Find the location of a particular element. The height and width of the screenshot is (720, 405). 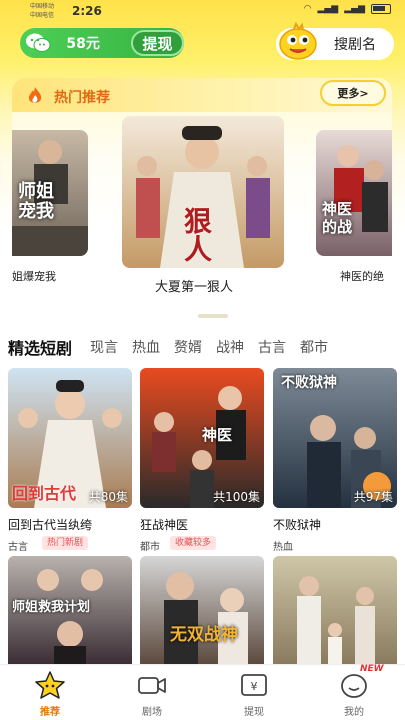

drama-card-2-badge: 收藏较多 is located at coordinates (193, 543).